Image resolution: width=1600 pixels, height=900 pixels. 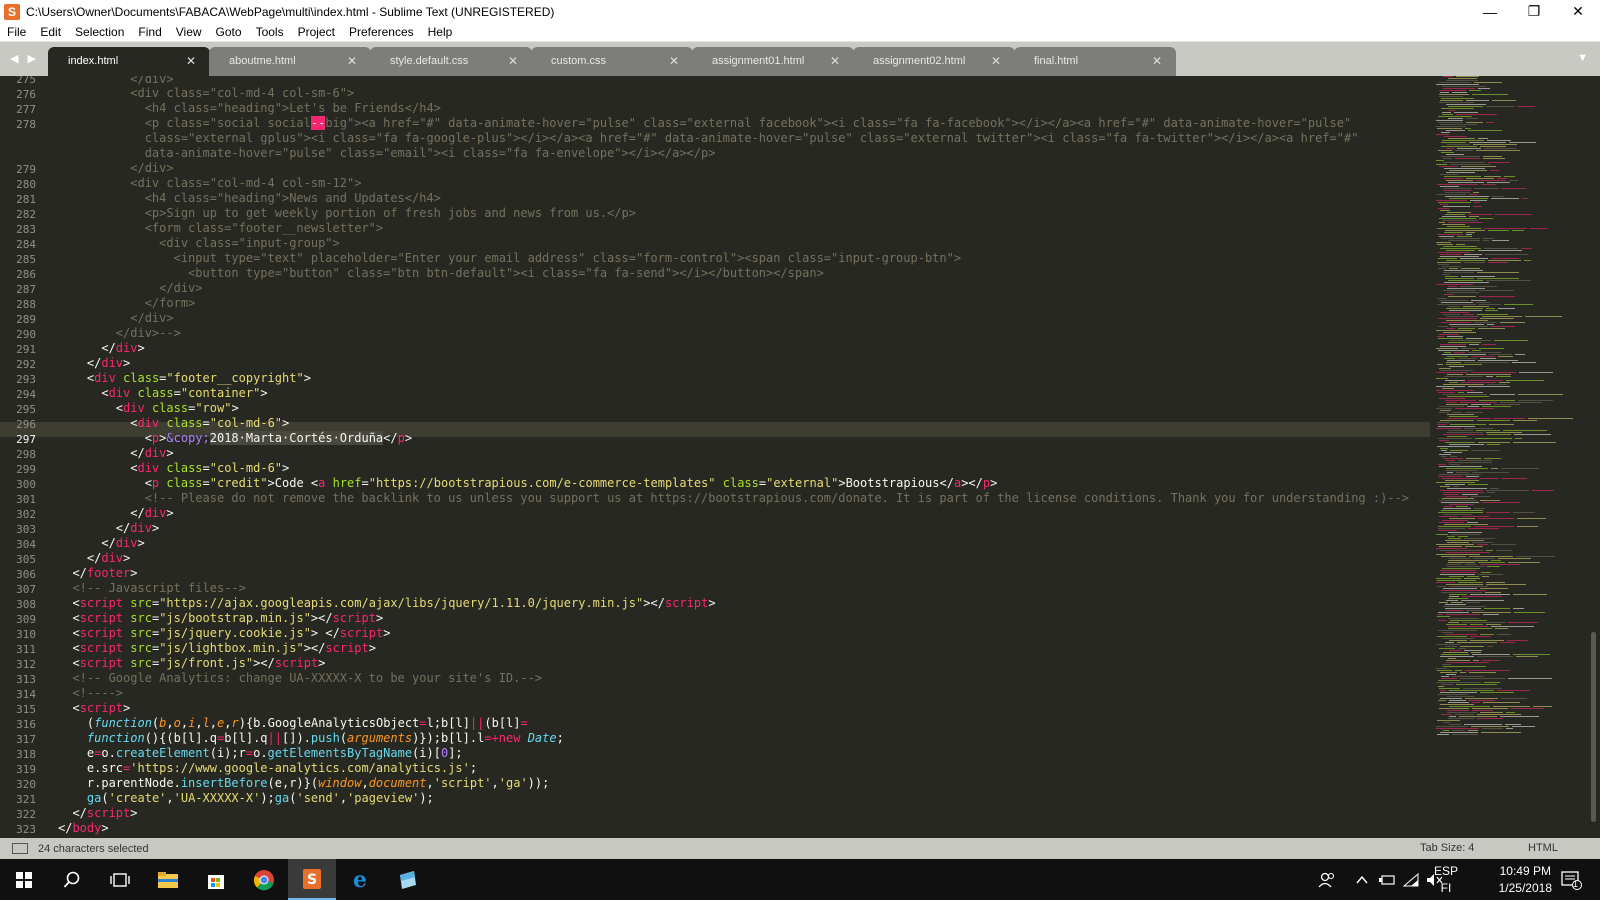 I want to click on tab-assignment01-html: assignment01.html ✕, so click(x=773, y=61).